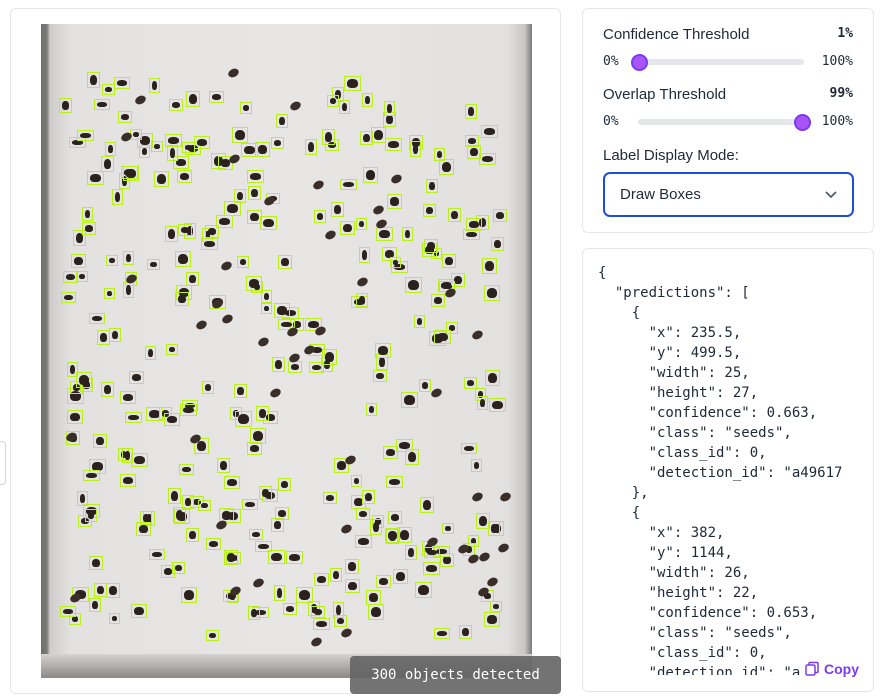 This screenshot has height=699, width=888. What do you see at coordinates (717, 62) in the screenshot?
I see `confidence-slider` at bounding box center [717, 62].